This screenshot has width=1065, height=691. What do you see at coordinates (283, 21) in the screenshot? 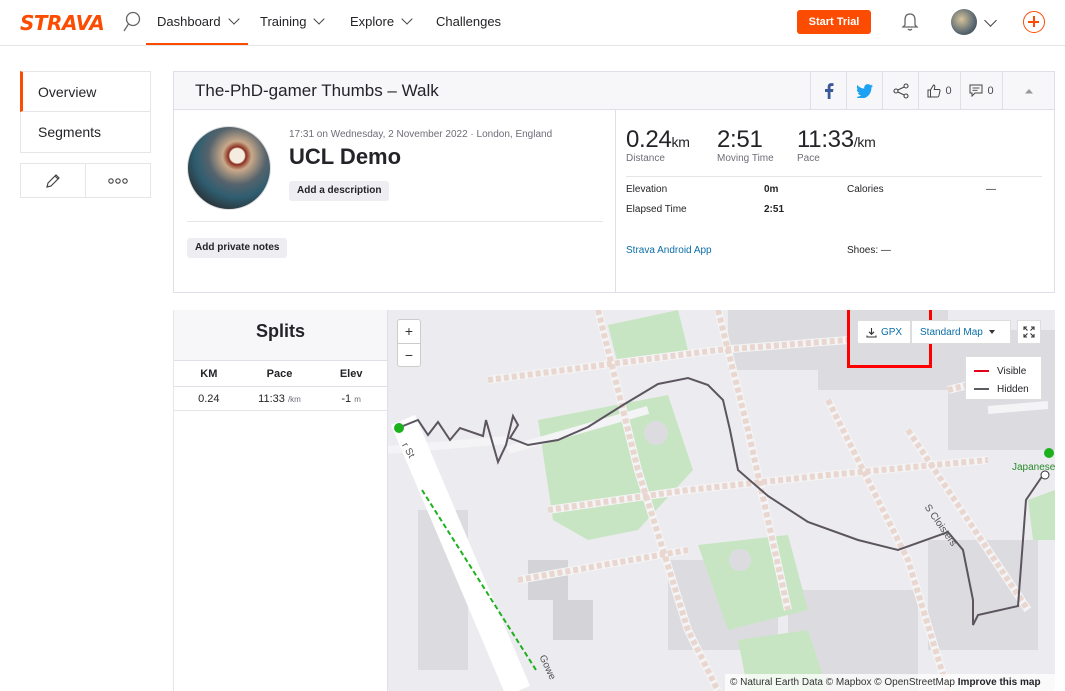
I see `nav-training-label: Training` at bounding box center [283, 21].